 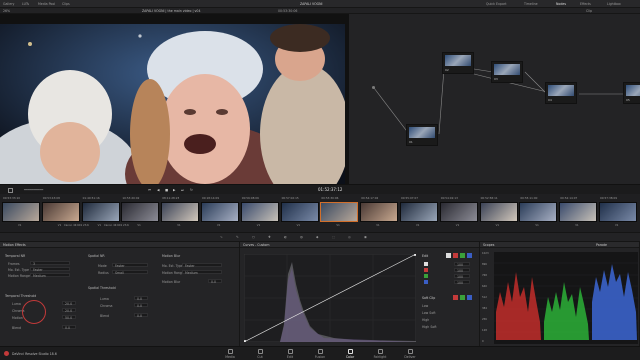 What do you see at coordinates (330, 298) in the screenshot?
I see `curve-graph` at bounding box center [330, 298].